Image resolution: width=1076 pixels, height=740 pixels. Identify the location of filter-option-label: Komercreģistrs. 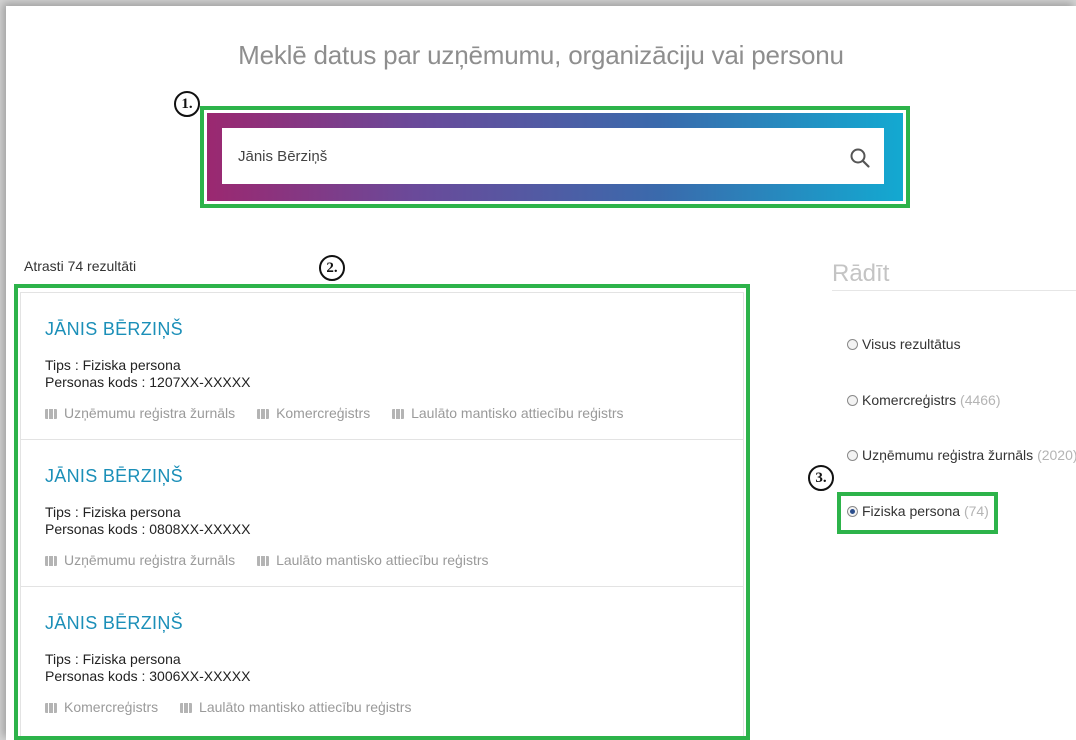
(909, 400).